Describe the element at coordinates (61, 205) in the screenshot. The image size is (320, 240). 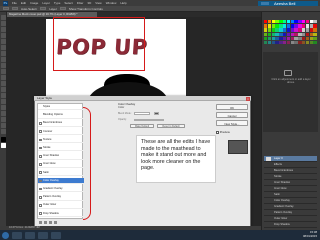
I see `style-item: Outer Glow` at that location.